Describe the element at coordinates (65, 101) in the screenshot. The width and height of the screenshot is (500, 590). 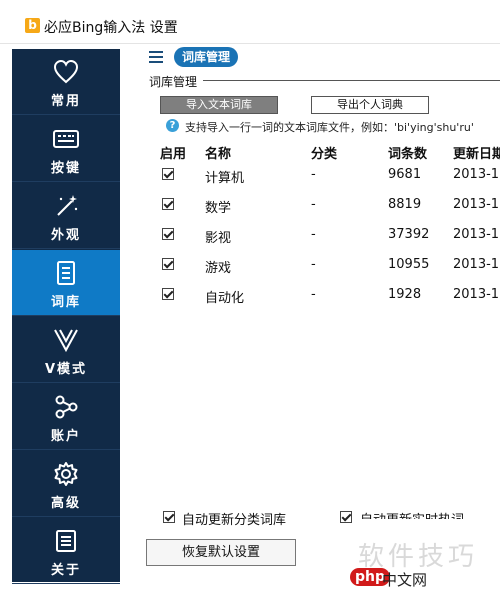
I see `sidebar-item-label: 常用` at that location.